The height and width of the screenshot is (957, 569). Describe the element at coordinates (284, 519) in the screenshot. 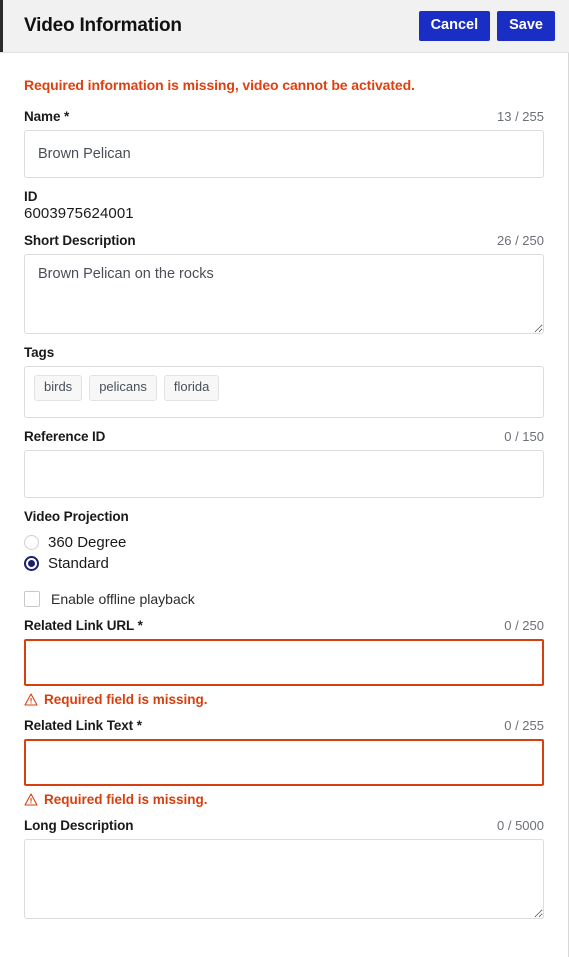

I see `field-video-projection-head: Video Projection` at that location.